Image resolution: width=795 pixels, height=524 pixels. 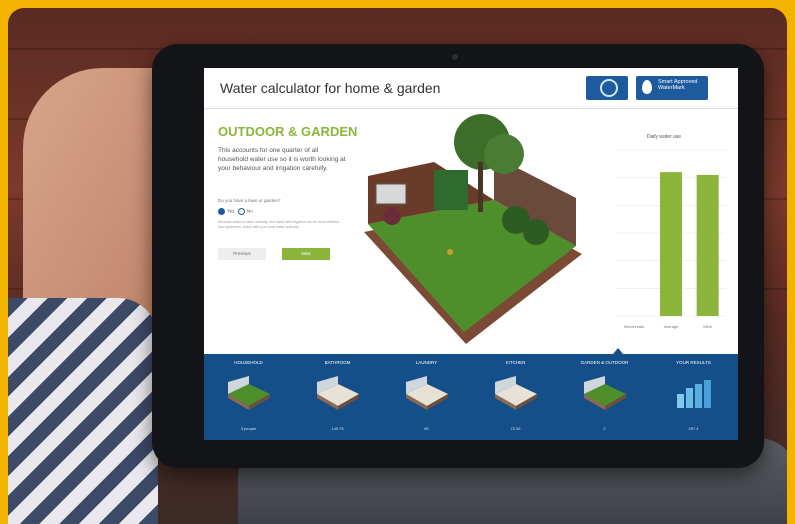 I want to click on nav-step-garden-outdoor: GARDEN & OUTDOOR 0, so click(x=604, y=397).